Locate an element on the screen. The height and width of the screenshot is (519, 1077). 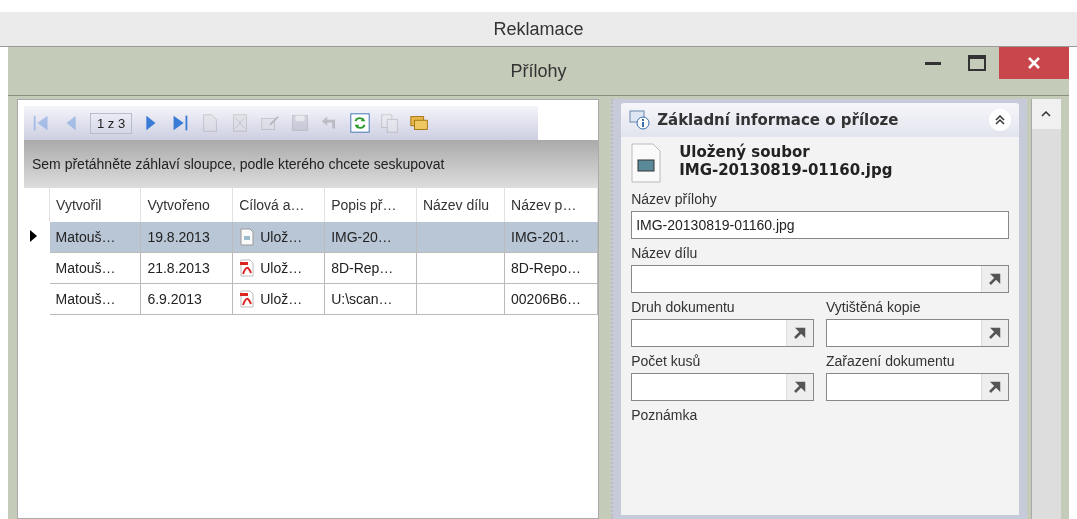
maximize-icon is located at coordinates (977, 63).